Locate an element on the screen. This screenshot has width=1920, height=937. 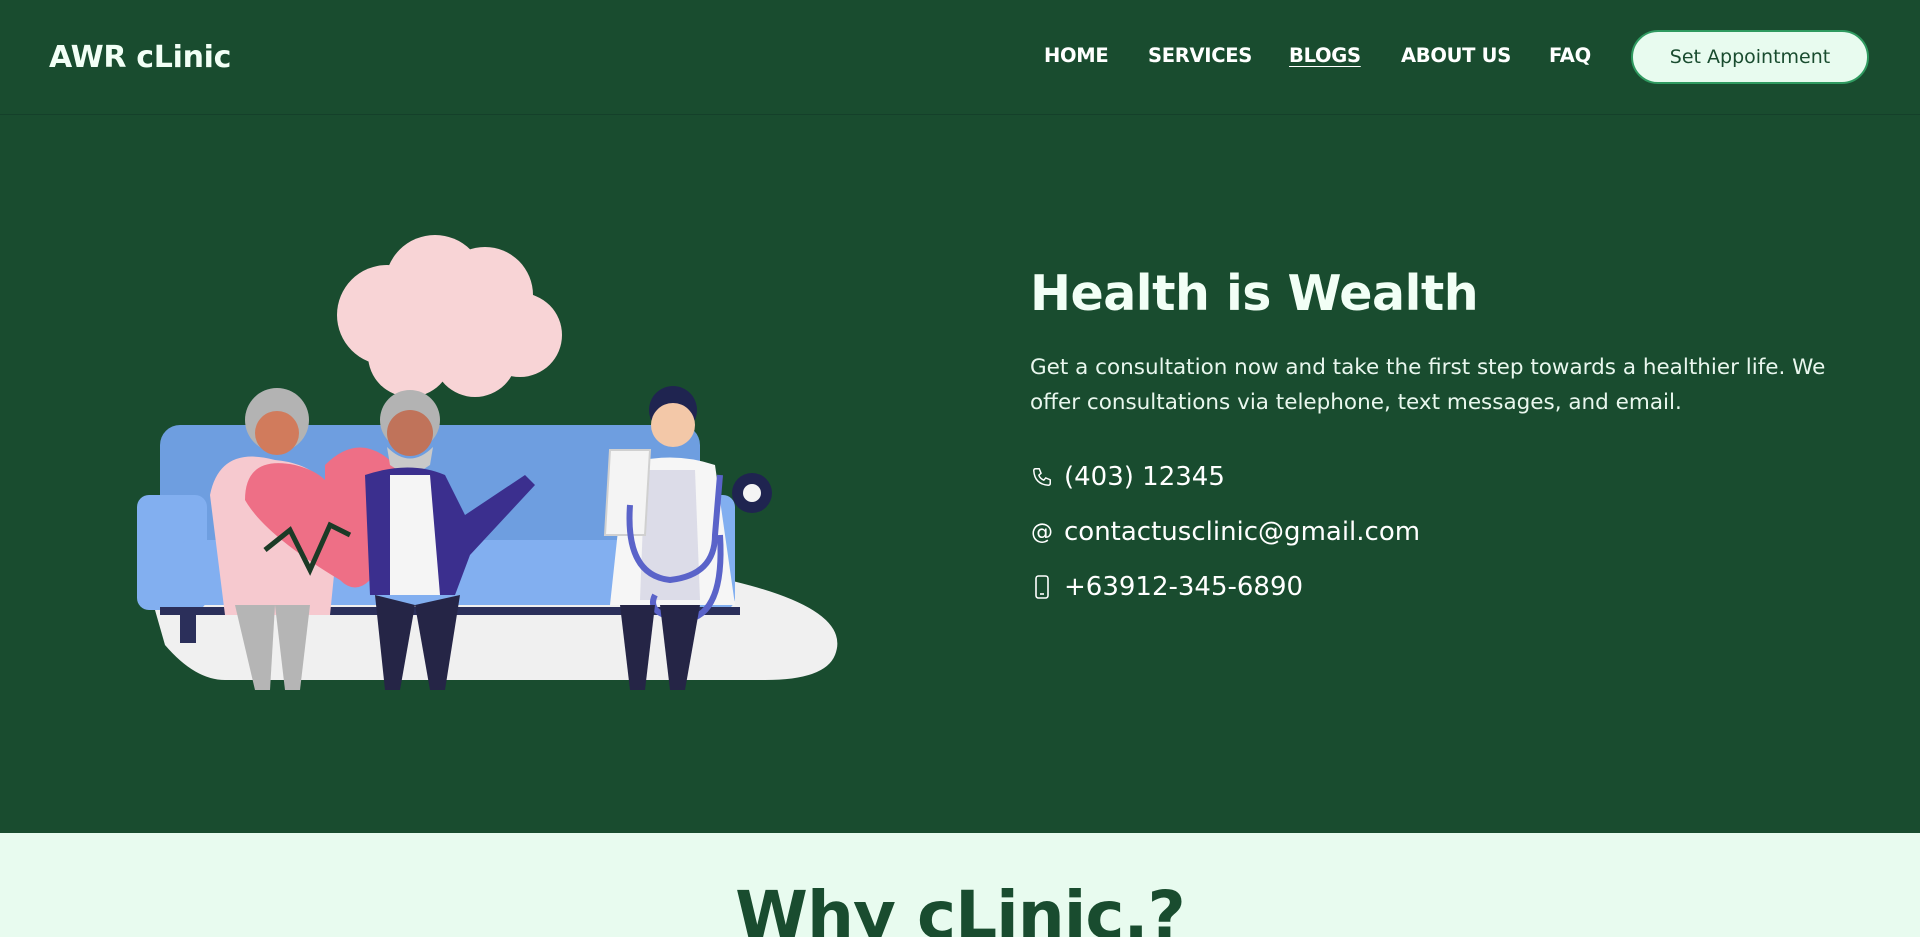
nav-about-us: ABOUT US is located at coordinates (1456, 55).